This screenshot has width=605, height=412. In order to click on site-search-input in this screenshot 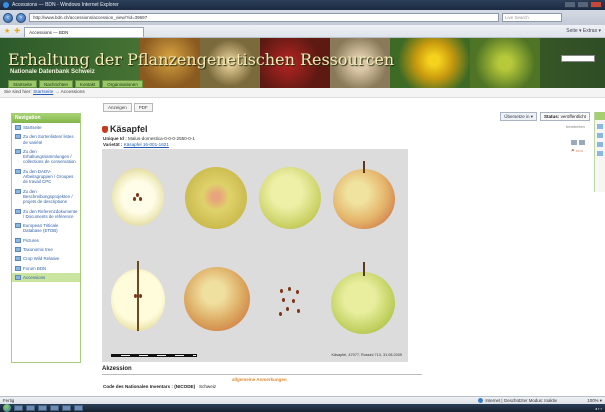, I will do `click(578, 58)`.